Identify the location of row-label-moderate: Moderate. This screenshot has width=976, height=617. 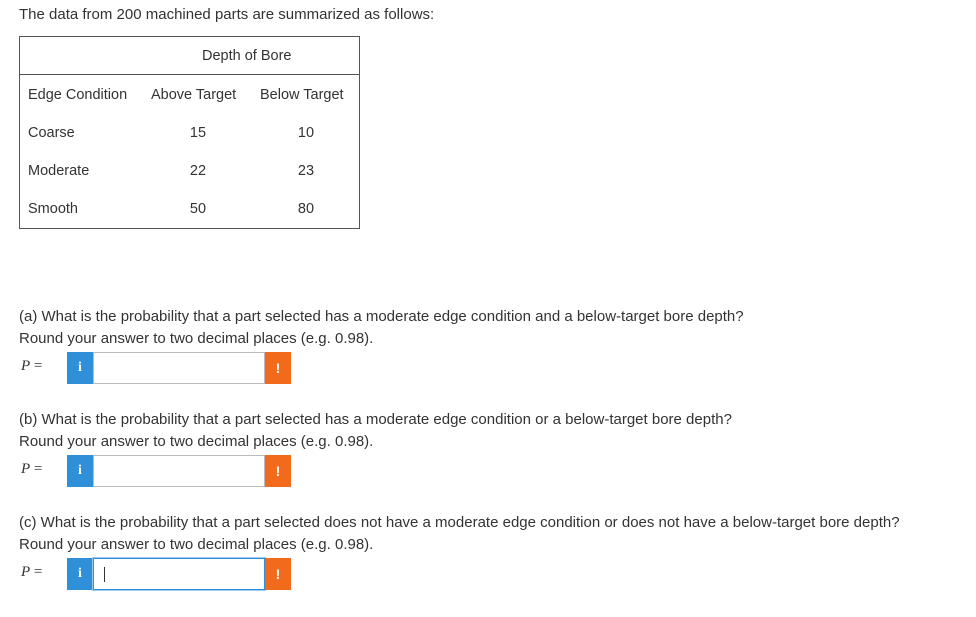
(59, 171).